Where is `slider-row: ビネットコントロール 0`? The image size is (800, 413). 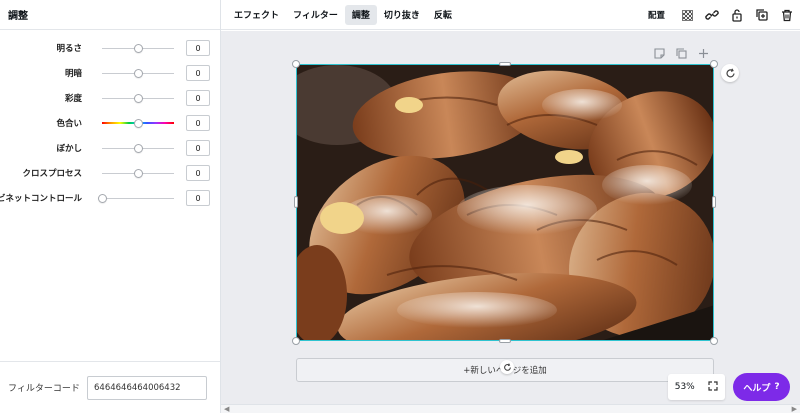 slider-row: ビネットコントロール 0 is located at coordinates (110, 198).